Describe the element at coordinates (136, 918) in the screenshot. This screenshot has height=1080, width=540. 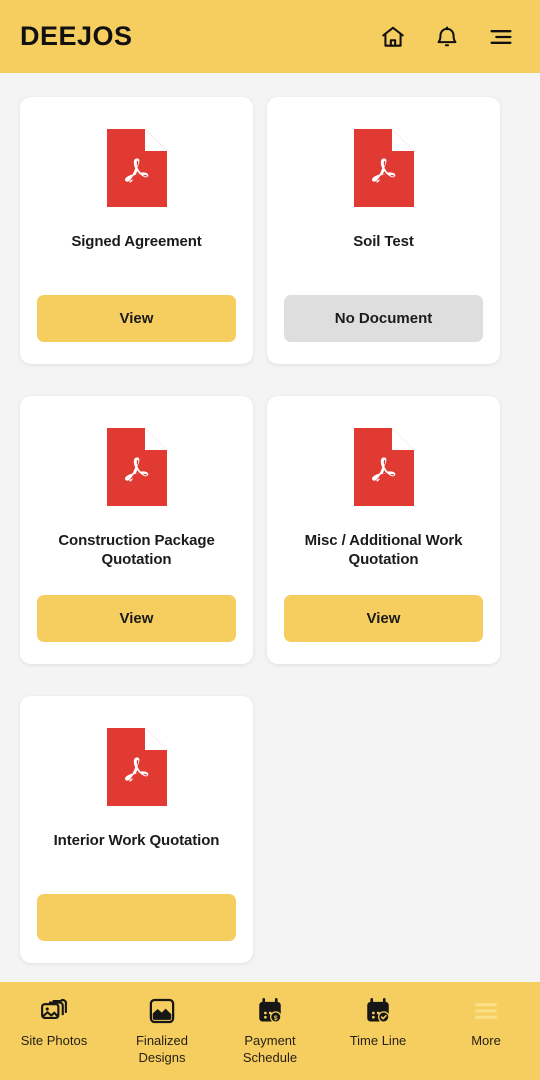
I see `view-document-button` at that location.